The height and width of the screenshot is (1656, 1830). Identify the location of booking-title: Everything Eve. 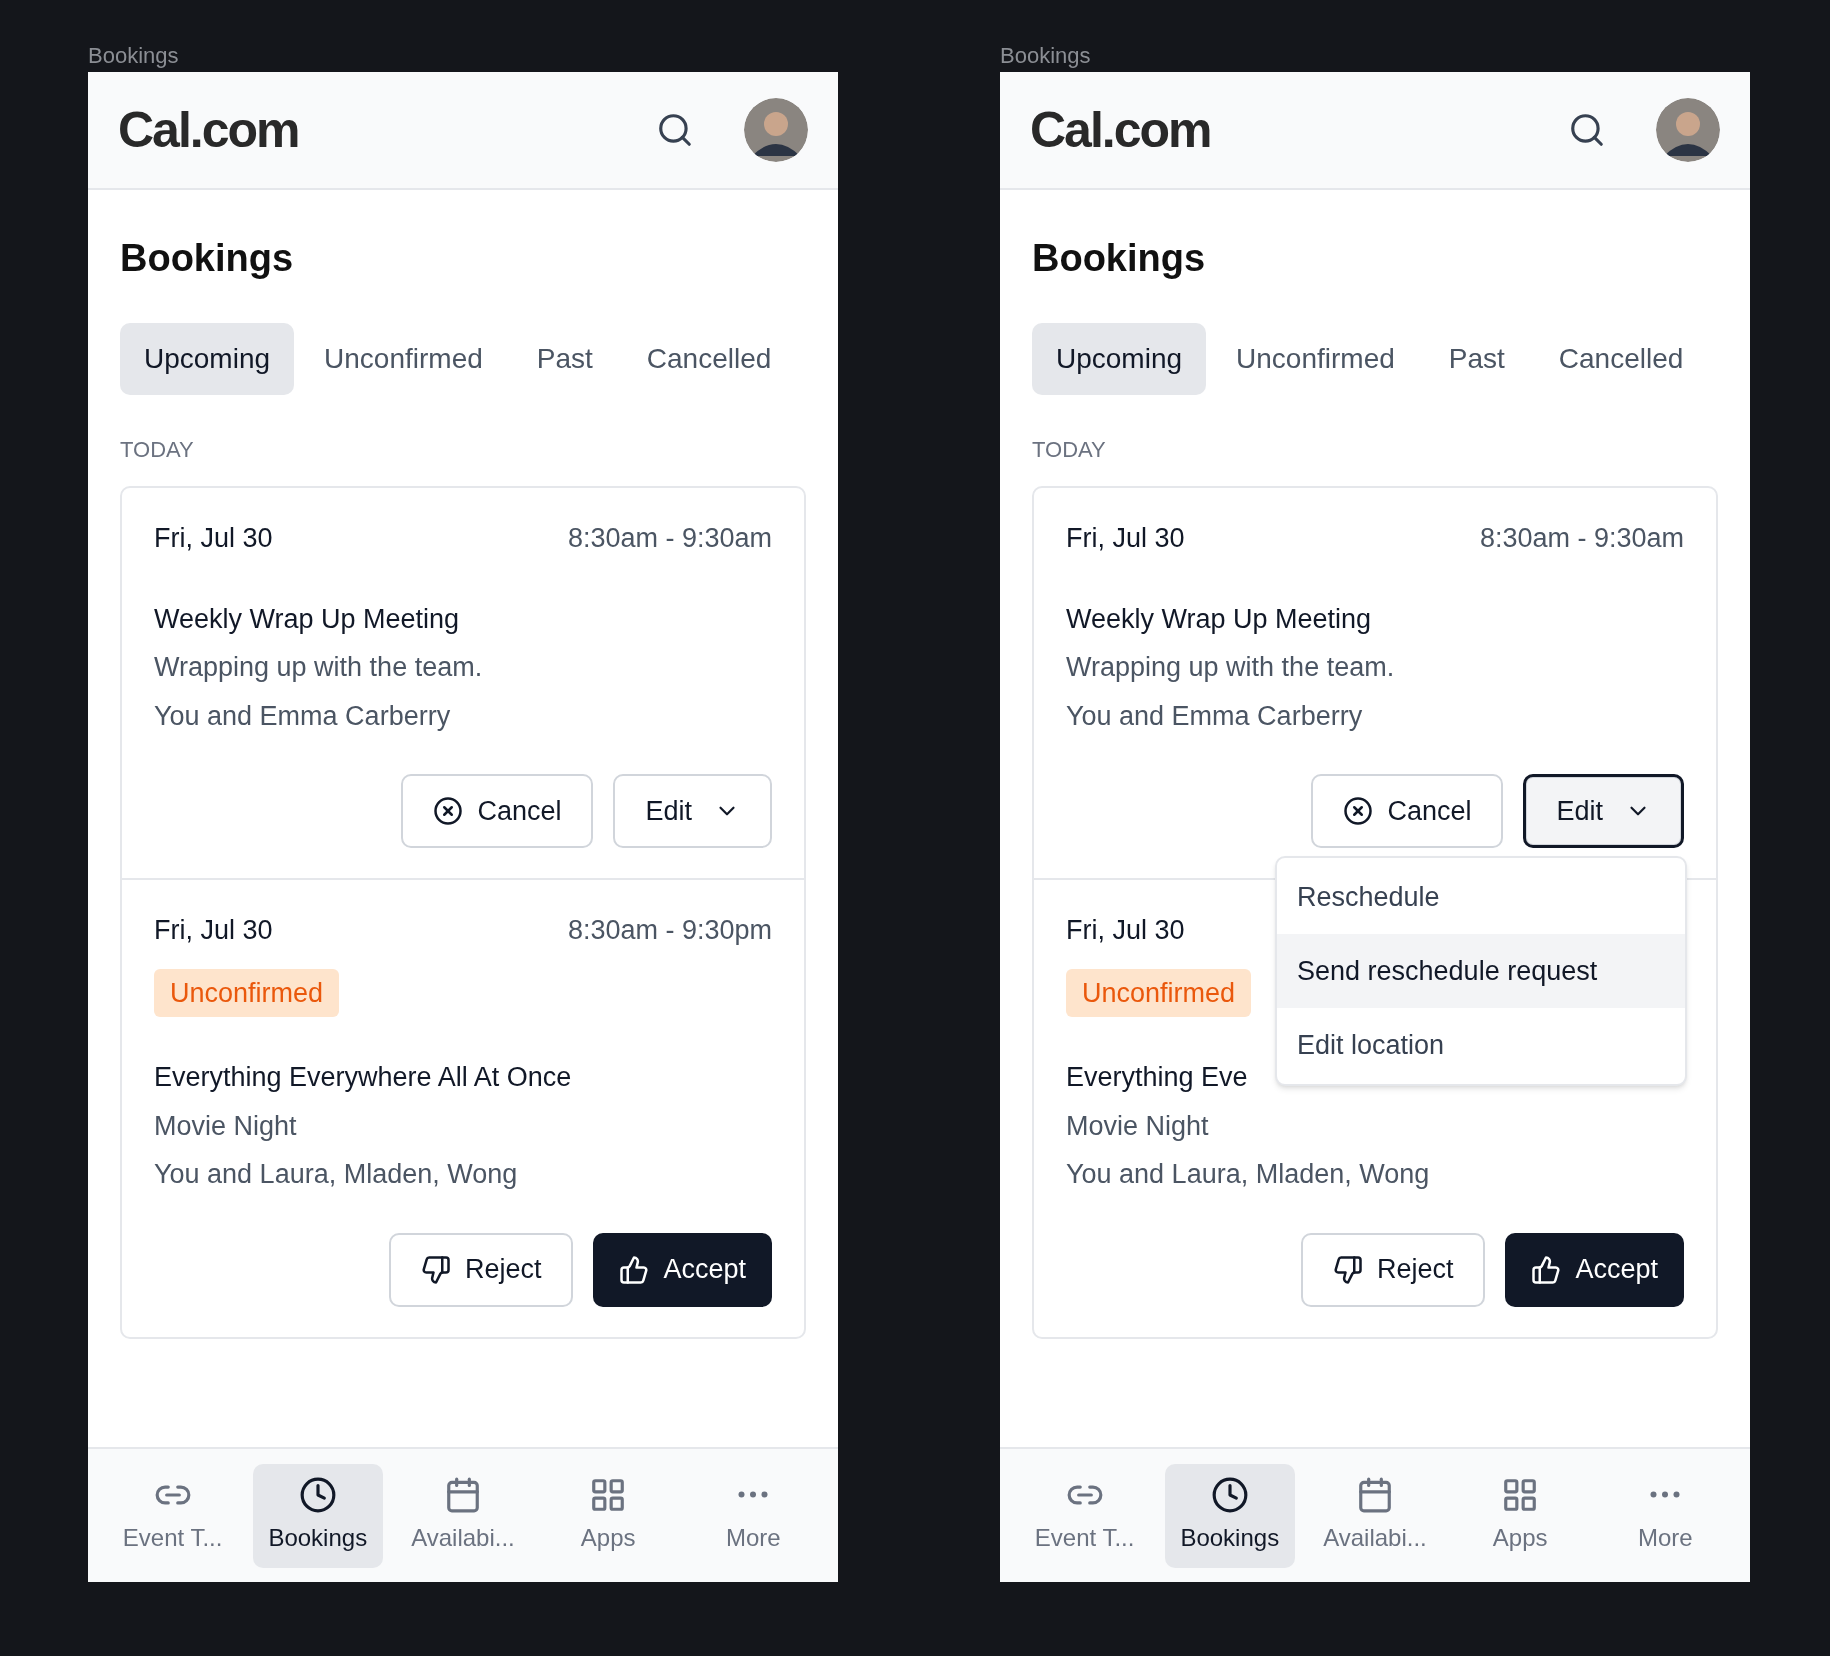
(1157, 1077).